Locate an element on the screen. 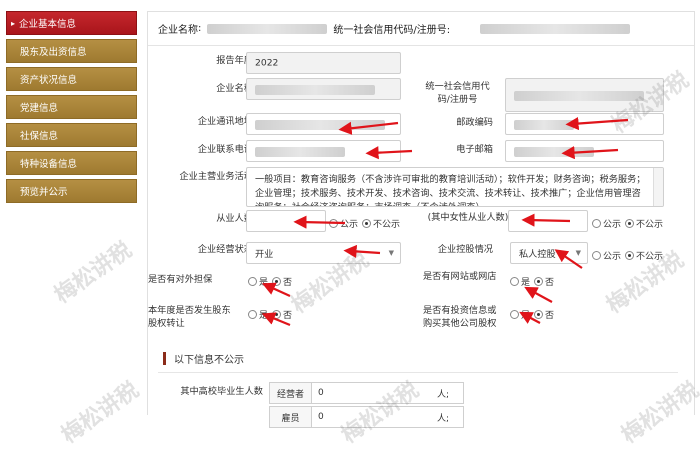 The image size is (700, 449). email-input is located at coordinates (584, 151).